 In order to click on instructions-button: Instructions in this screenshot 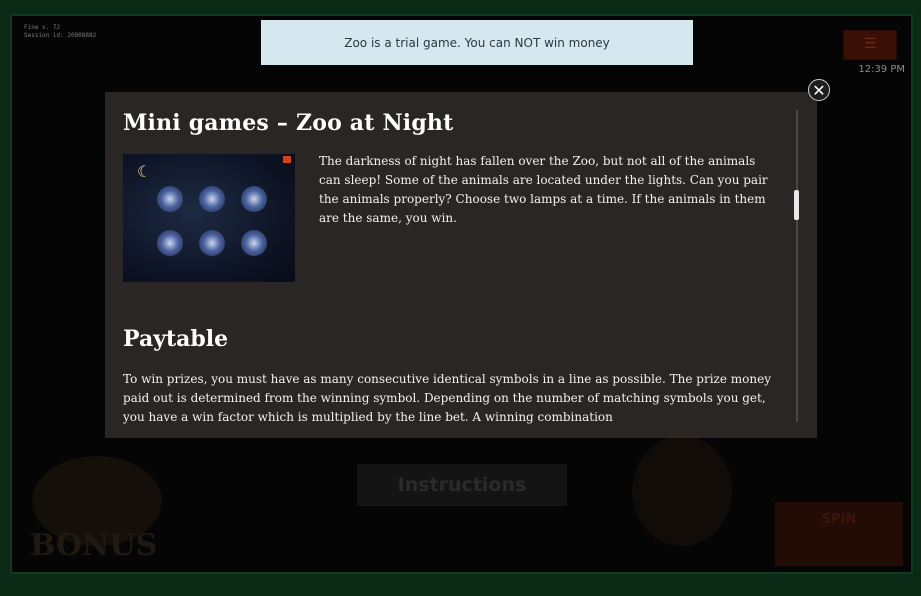, I will do `click(462, 485)`.